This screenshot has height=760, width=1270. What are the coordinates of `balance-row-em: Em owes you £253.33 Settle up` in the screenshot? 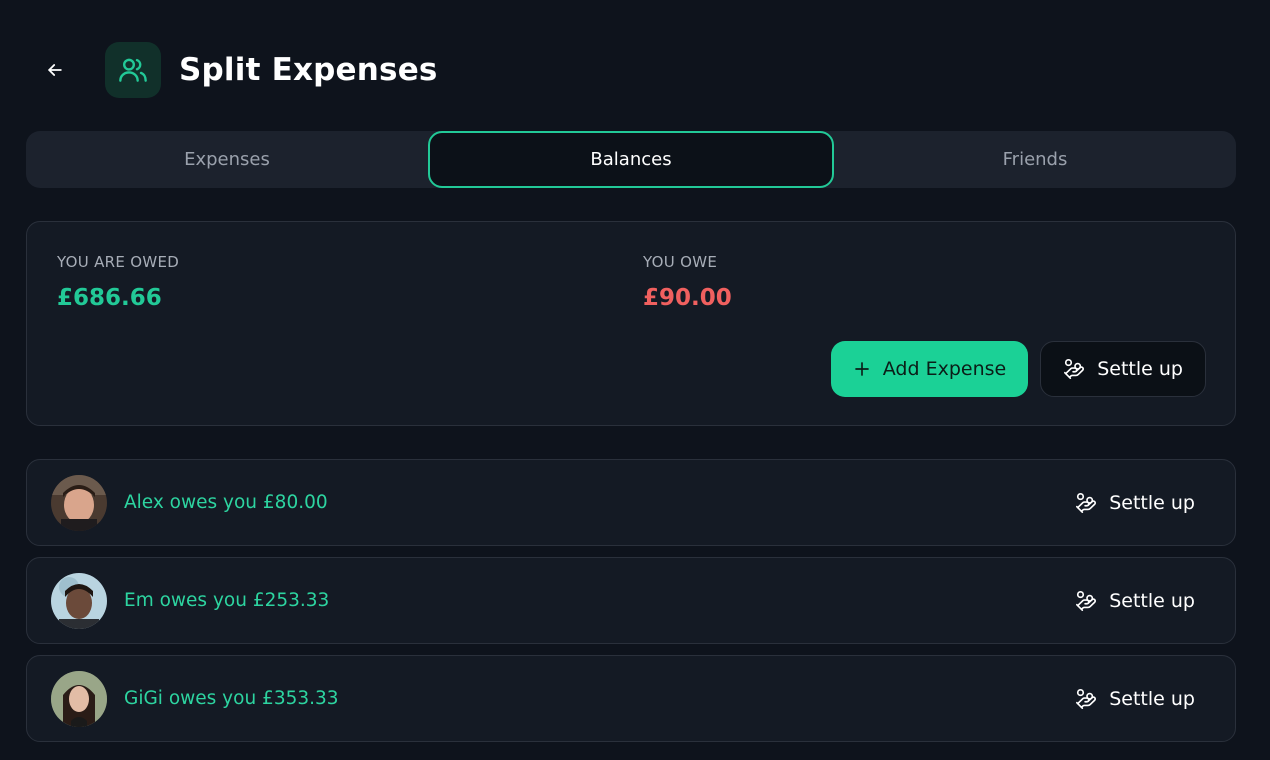 It's located at (631, 600).